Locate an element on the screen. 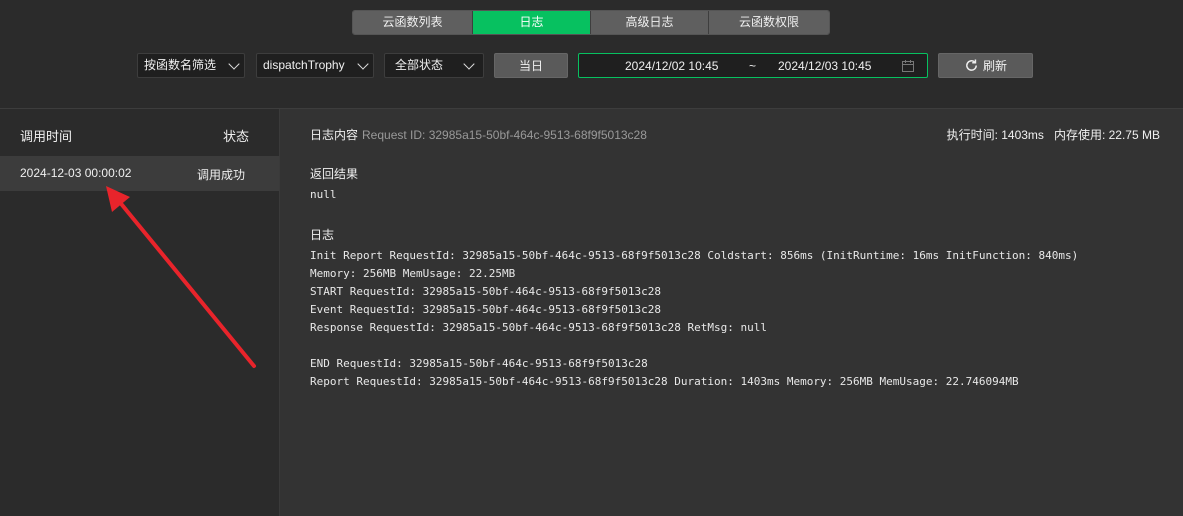  tab-bar: 云函数列表 日志 高级日志 云函数权限 is located at coordinates (591, 22).